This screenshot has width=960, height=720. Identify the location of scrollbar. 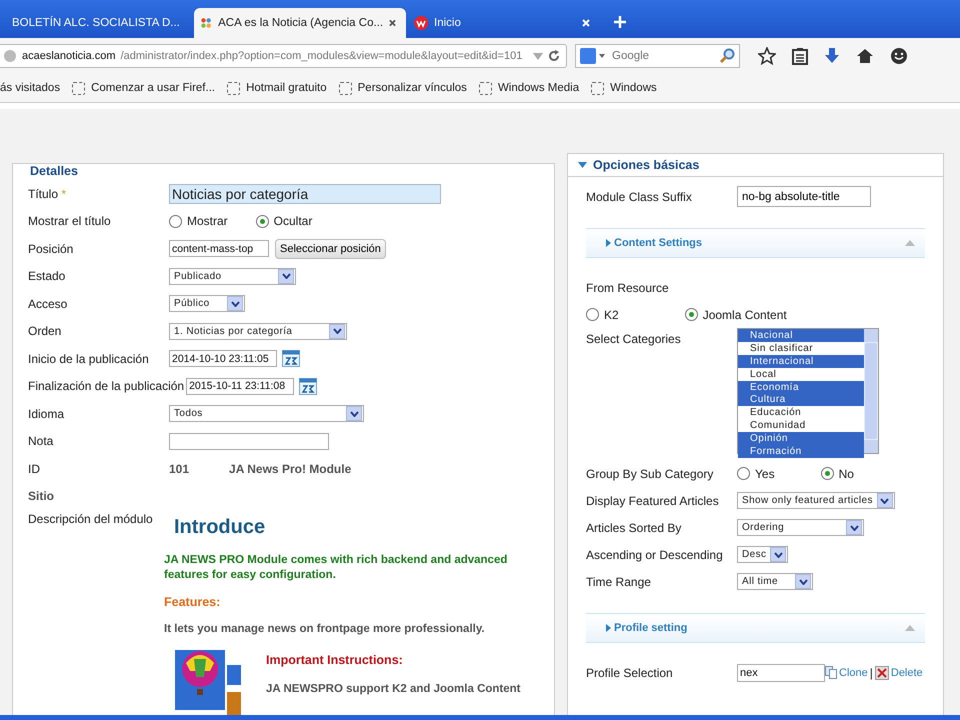
(871, 391).